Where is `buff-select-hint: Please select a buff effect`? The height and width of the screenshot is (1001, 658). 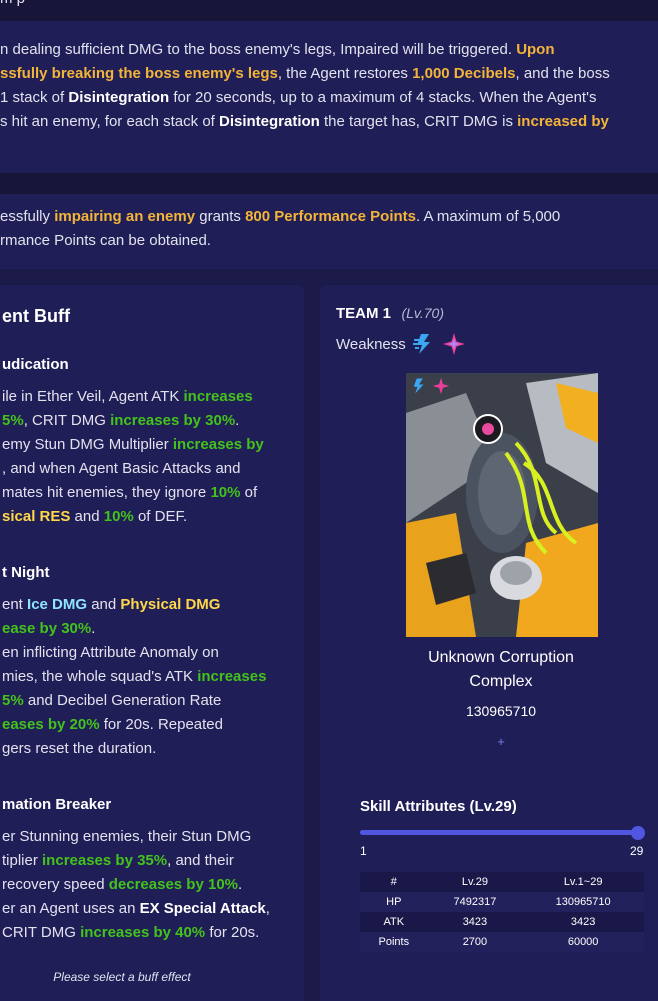 buff-select-hint: Please select a buff effect is located at coordinates (122, 977).